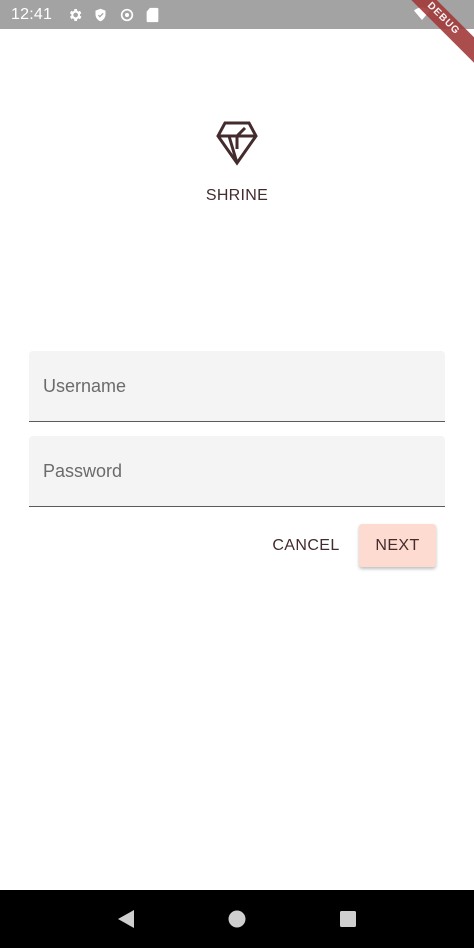 The height and width of the screenshot is (948, 474). Describe the element at coordinates (306, 545) in the screenshot. I see `cancel-button: CANCEL` at that location.